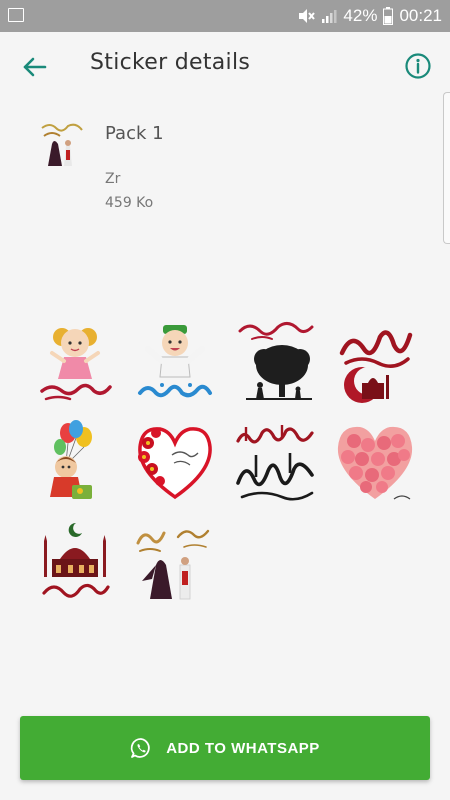 The width and height of the screenshot is (450, 800). What do you see at coordinates (243, 748) in the screenshot?
I see `add-to-whatsapp-label: ADD TO WHATSAPP` at bounding box center [243, 748].